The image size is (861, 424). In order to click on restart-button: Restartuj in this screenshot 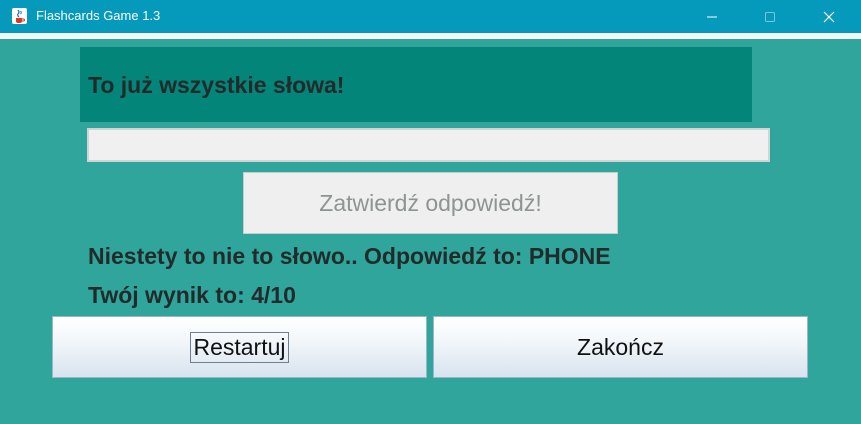, I will do `click(239, 347)`.